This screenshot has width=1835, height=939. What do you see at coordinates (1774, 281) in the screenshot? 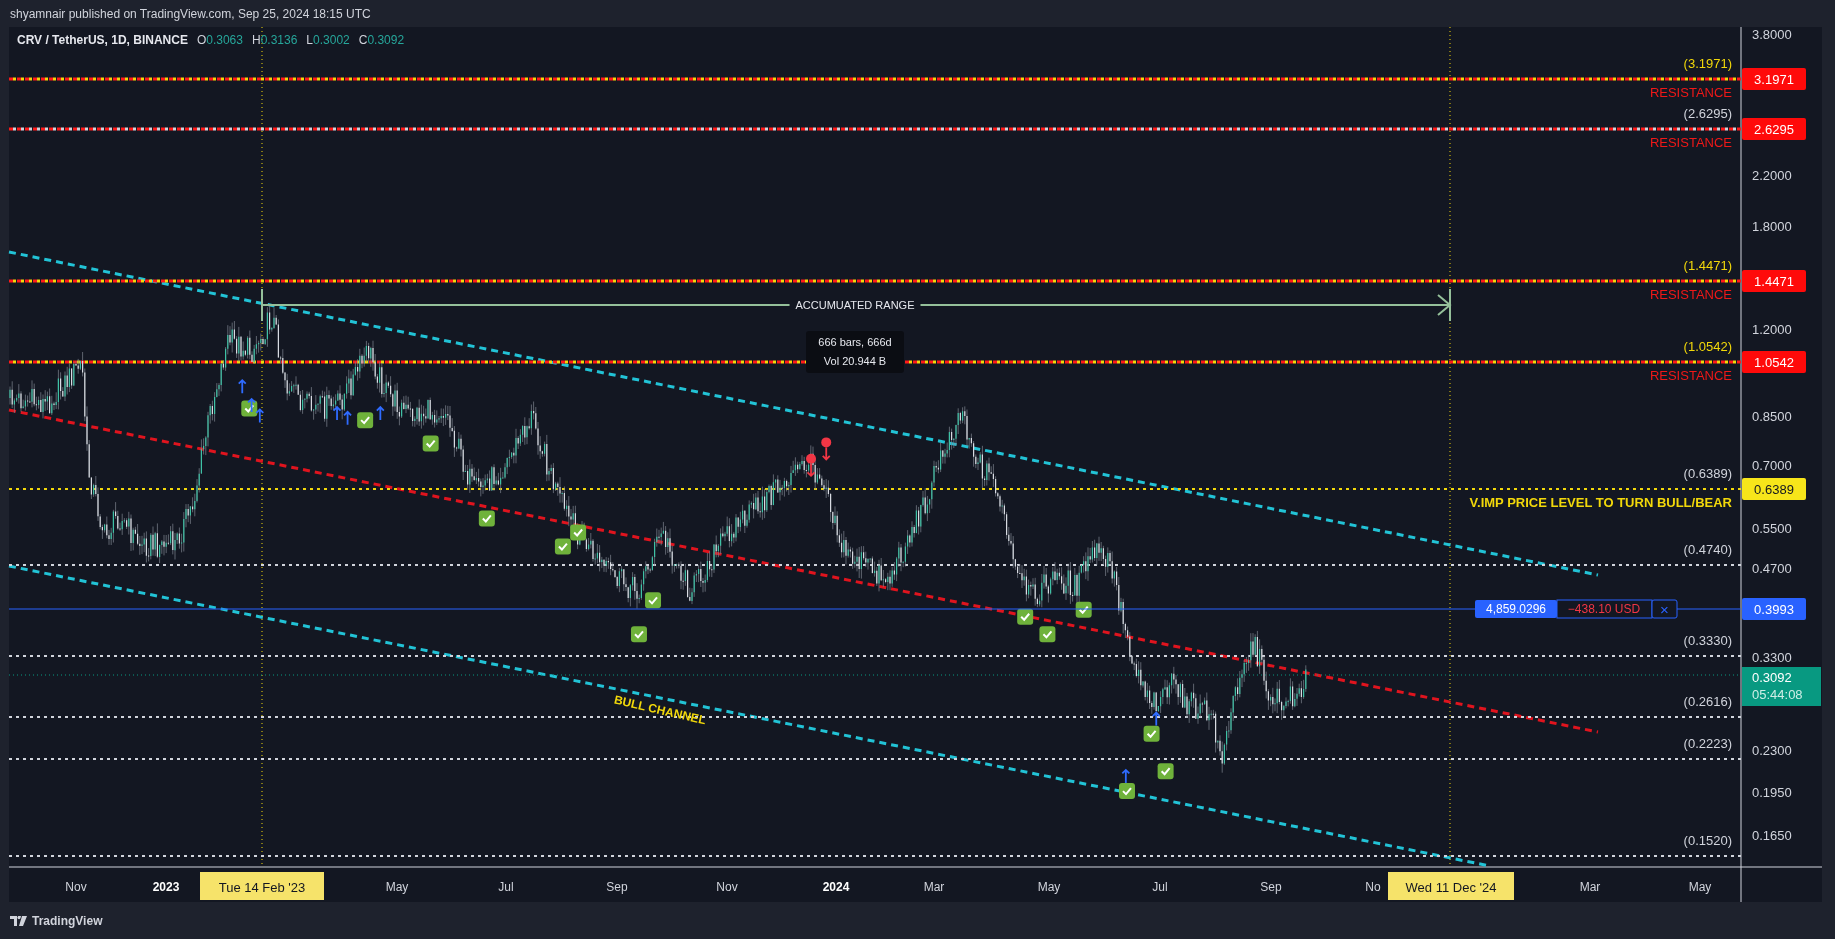
I see `price-badge: 1.4471` at bounding box center [1774, 281].